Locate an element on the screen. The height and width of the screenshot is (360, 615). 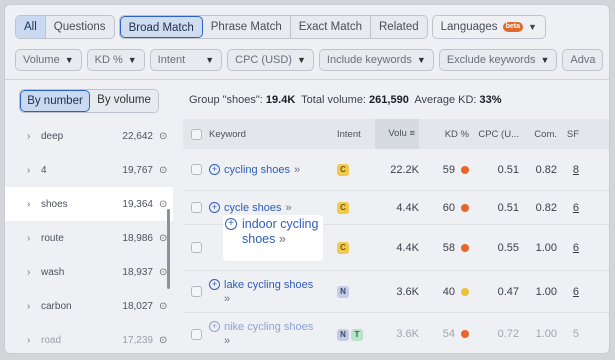
kd-value: 60 is located at coordinates (448, 207).